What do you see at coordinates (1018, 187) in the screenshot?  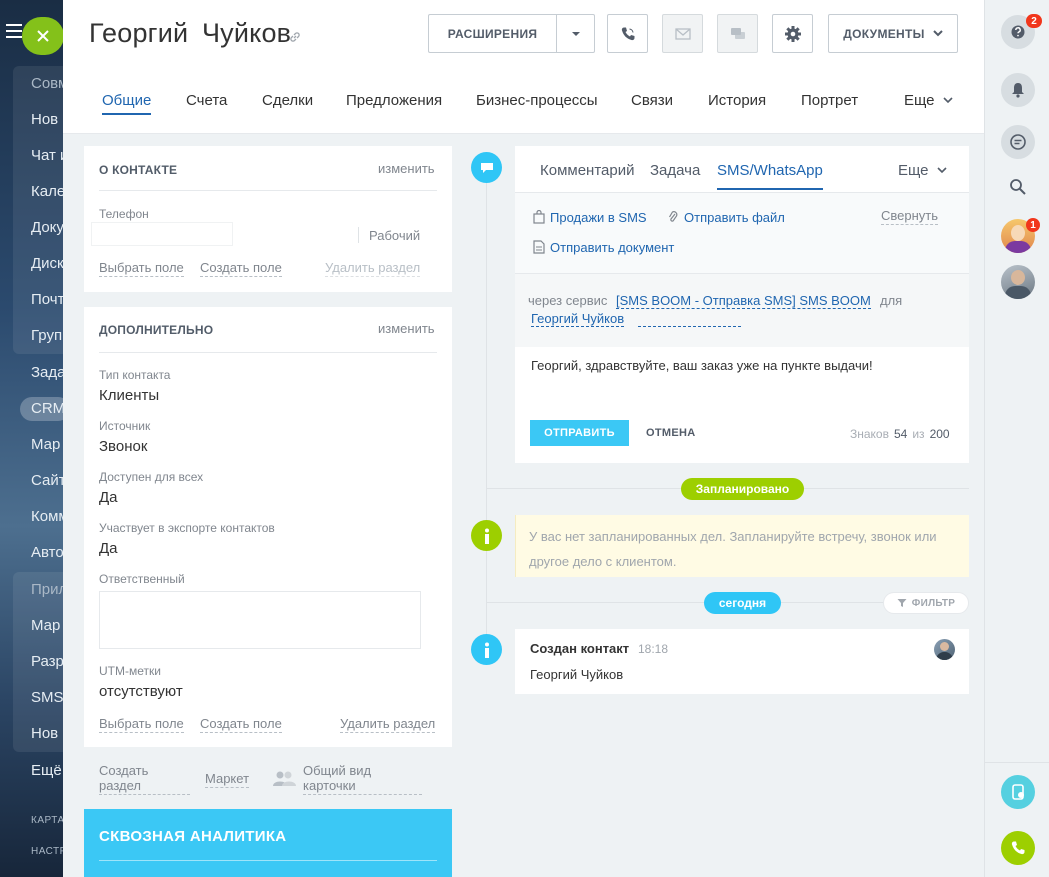 I see `search-button` at bounding box center [1018, 187].